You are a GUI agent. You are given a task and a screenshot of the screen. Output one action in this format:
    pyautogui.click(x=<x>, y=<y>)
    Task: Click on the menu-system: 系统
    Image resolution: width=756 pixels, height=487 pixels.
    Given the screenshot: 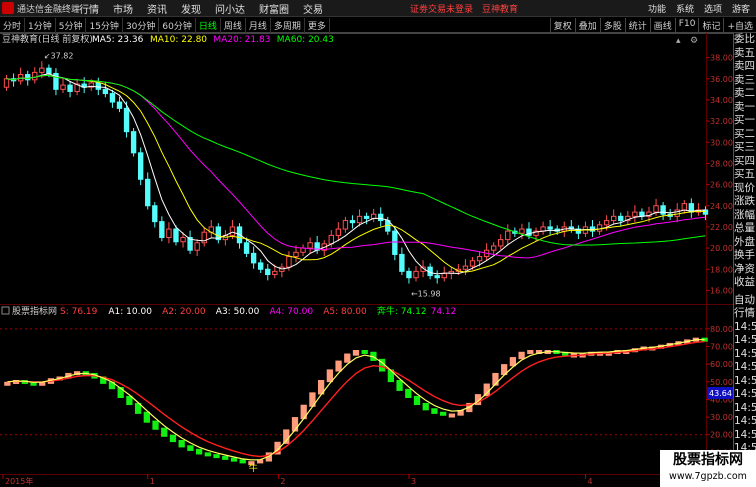 What is the action you would take?
    pyautogui.click(x=685, y=8)
    